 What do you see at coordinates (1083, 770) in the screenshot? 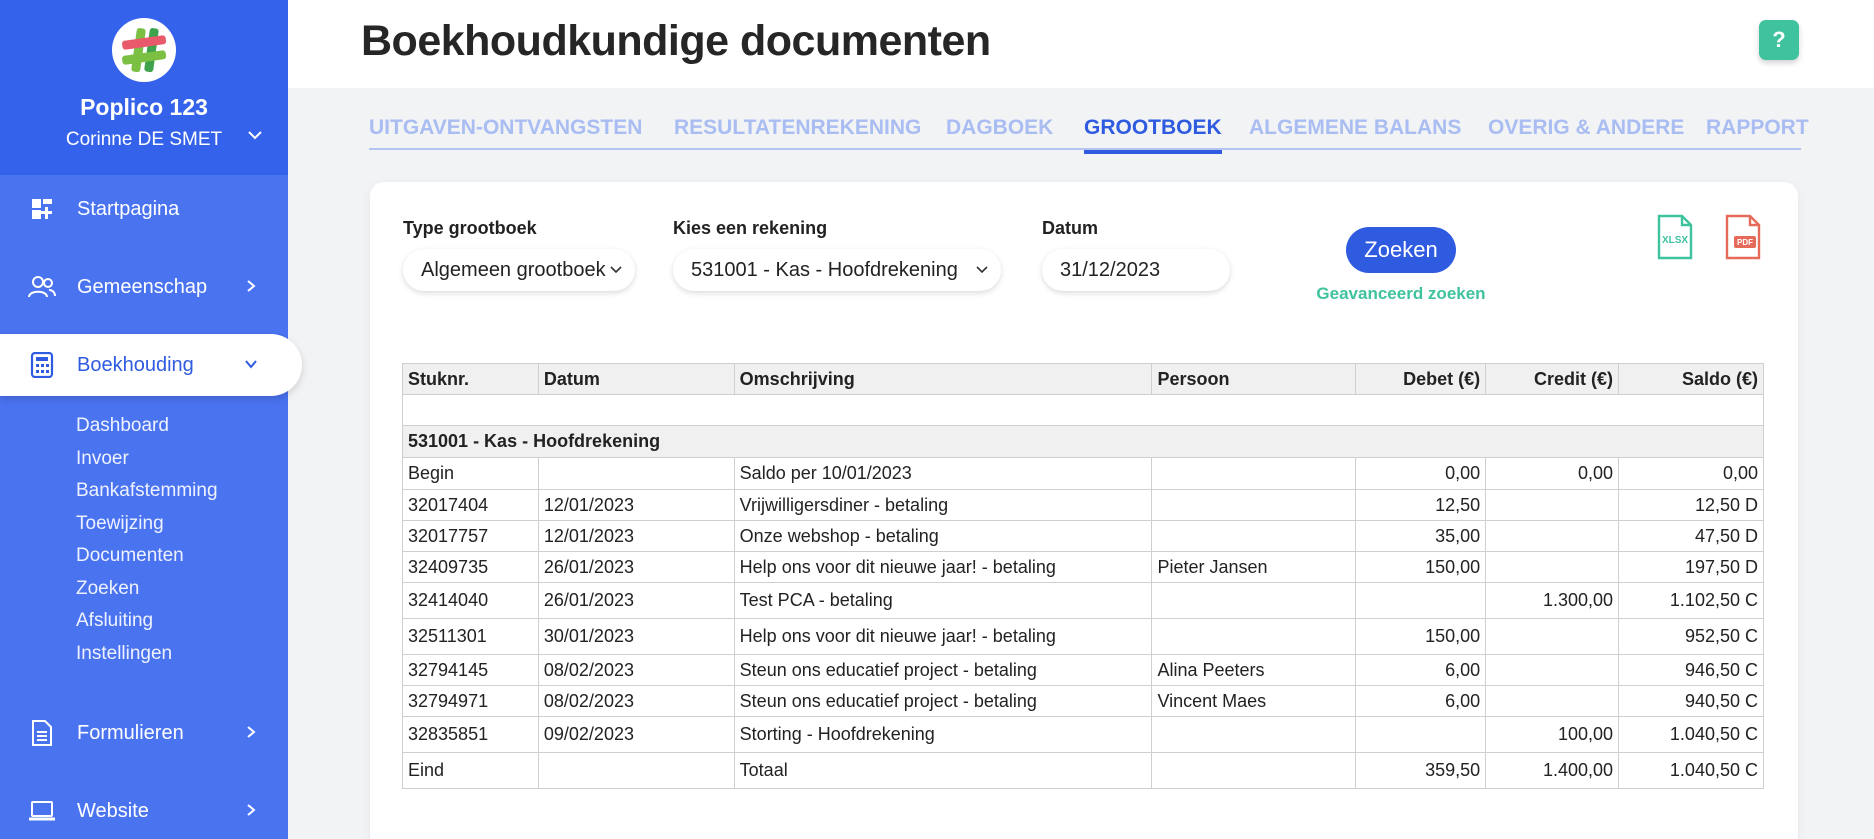
I see `total-row: Eind Totaal 359,50 1.400,00 1.040,50 C` at bounding box center [1083, 770].